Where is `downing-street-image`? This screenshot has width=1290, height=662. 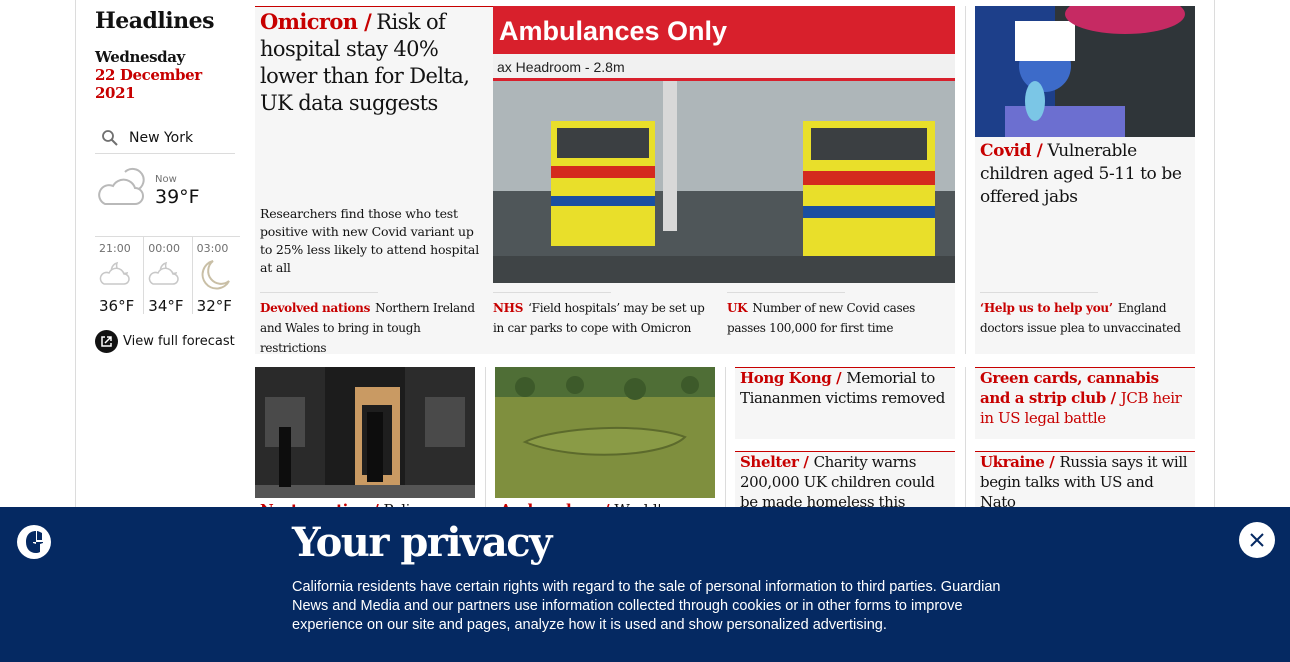 downing-street-image is located at coordinates (365, 432).